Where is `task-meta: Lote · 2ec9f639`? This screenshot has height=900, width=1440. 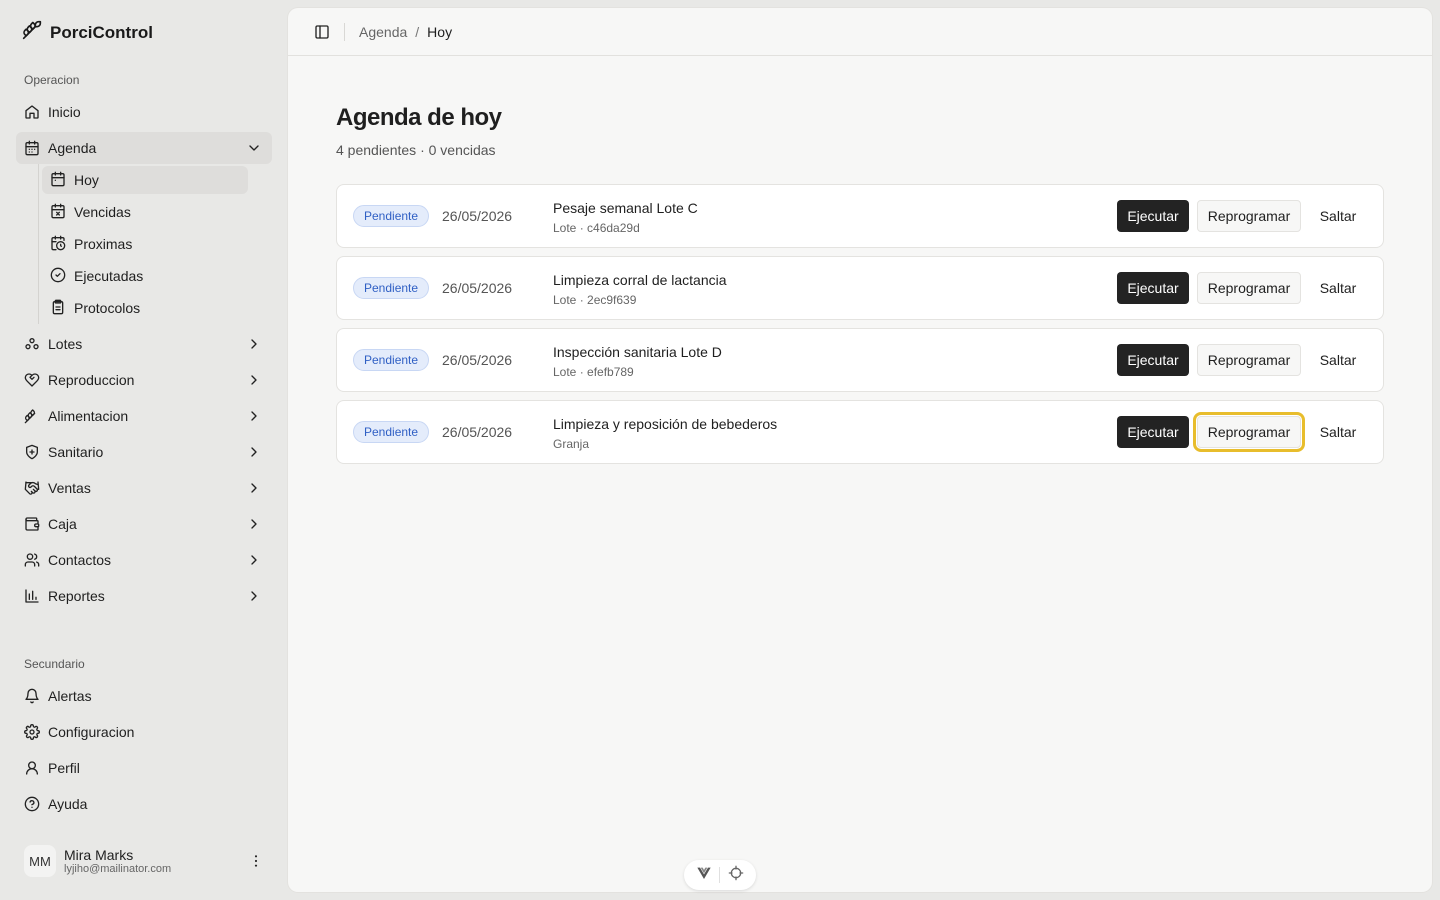
task-meta: Lote · 2ec9f639 is located at coordinates (595, 300).